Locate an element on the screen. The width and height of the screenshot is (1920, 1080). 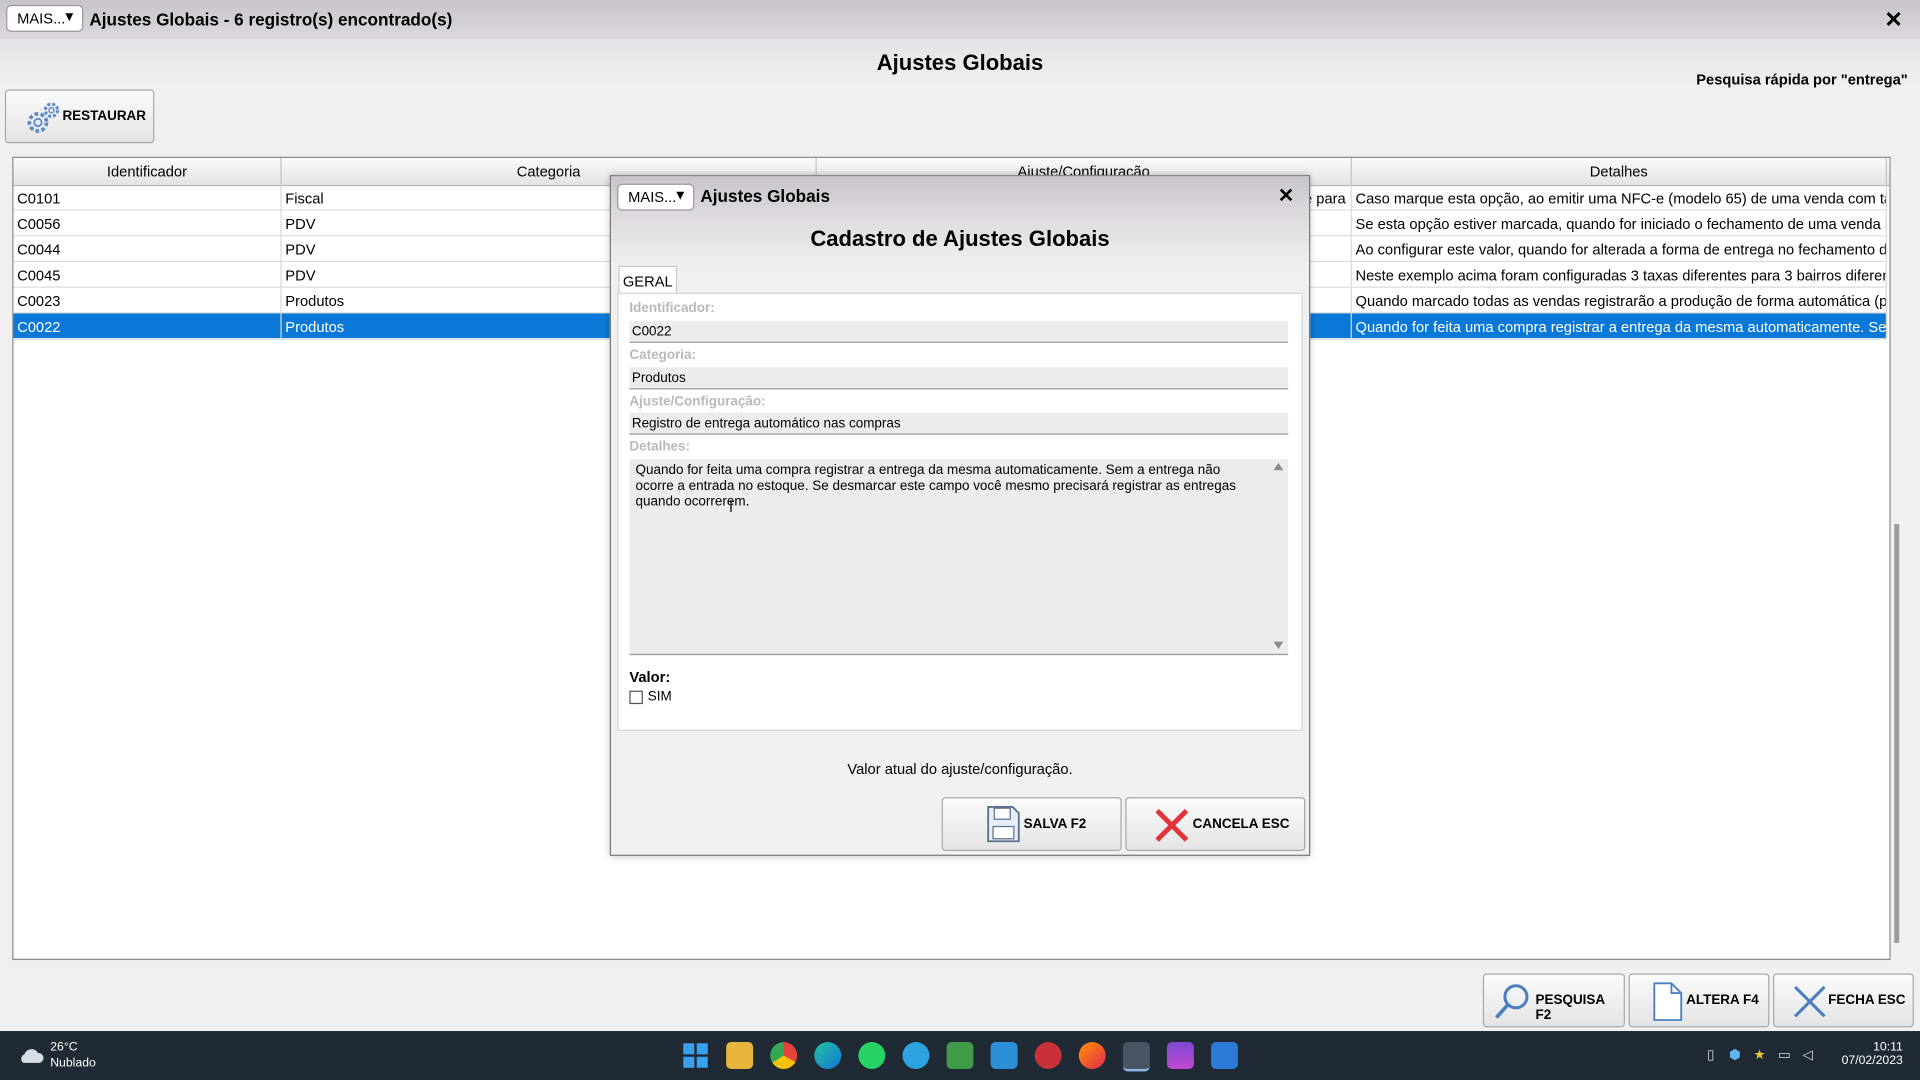
save-button: SALVA F2 is located at coordinates (1031, 824).